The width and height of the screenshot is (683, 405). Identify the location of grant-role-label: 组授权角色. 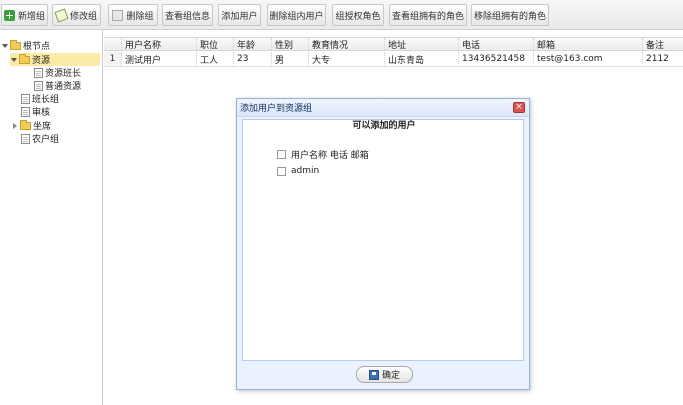
(358, 16).